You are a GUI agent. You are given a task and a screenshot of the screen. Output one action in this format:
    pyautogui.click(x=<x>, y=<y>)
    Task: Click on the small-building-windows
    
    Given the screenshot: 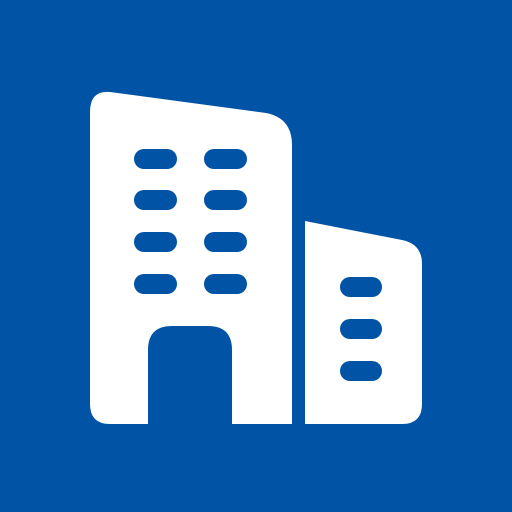 What is the action you would take?
    pyautogui.click(x=361, y=329)
    